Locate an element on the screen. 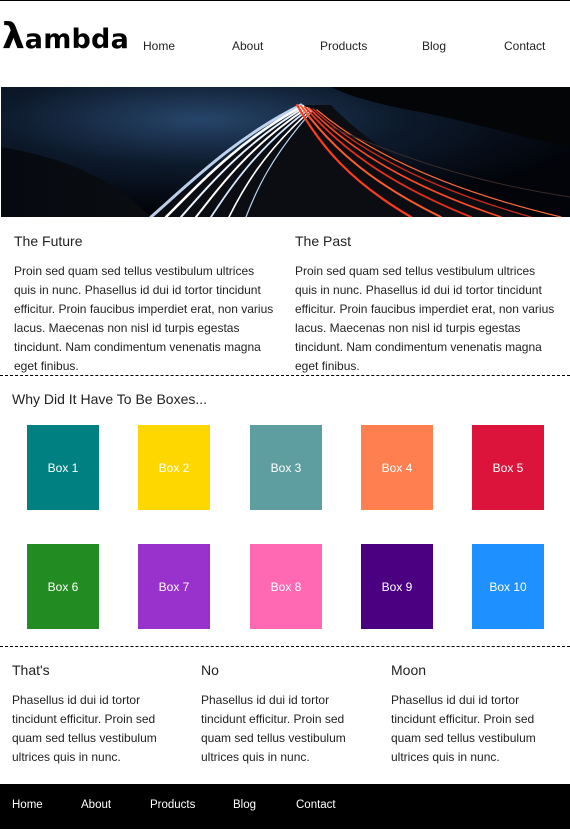  box-label: Box 8 is located at coordinates (286, 586).